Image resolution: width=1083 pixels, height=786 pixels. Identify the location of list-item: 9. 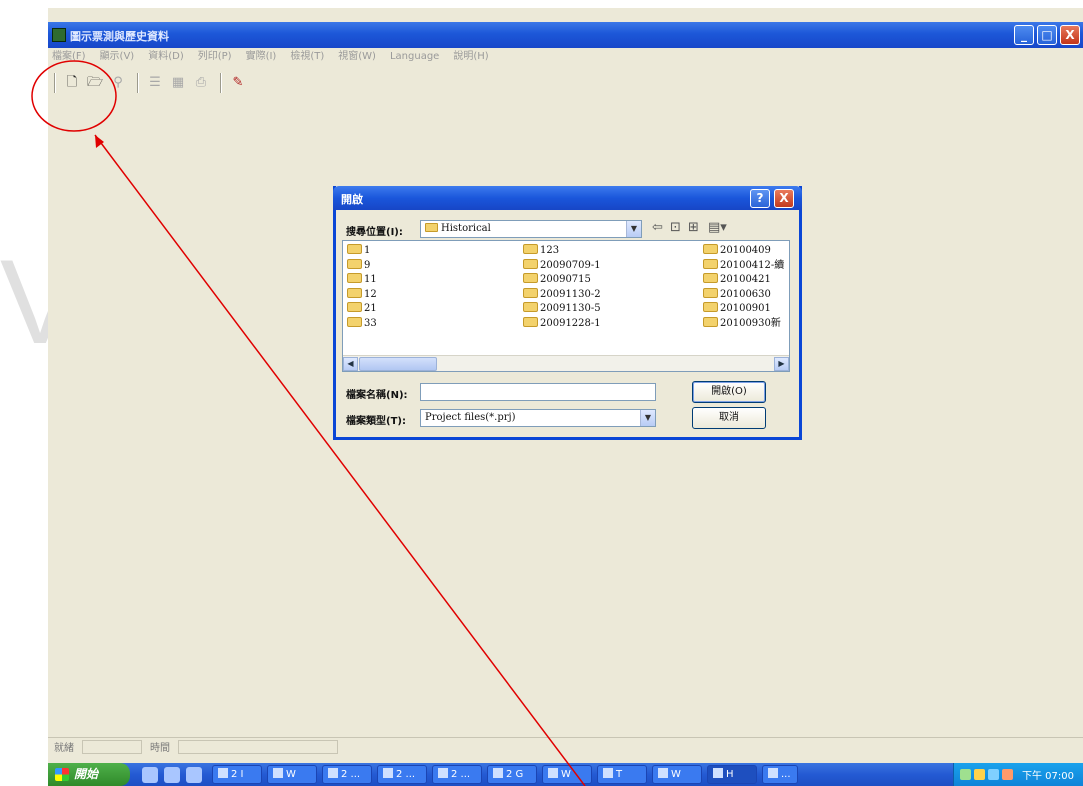
(422, 266).